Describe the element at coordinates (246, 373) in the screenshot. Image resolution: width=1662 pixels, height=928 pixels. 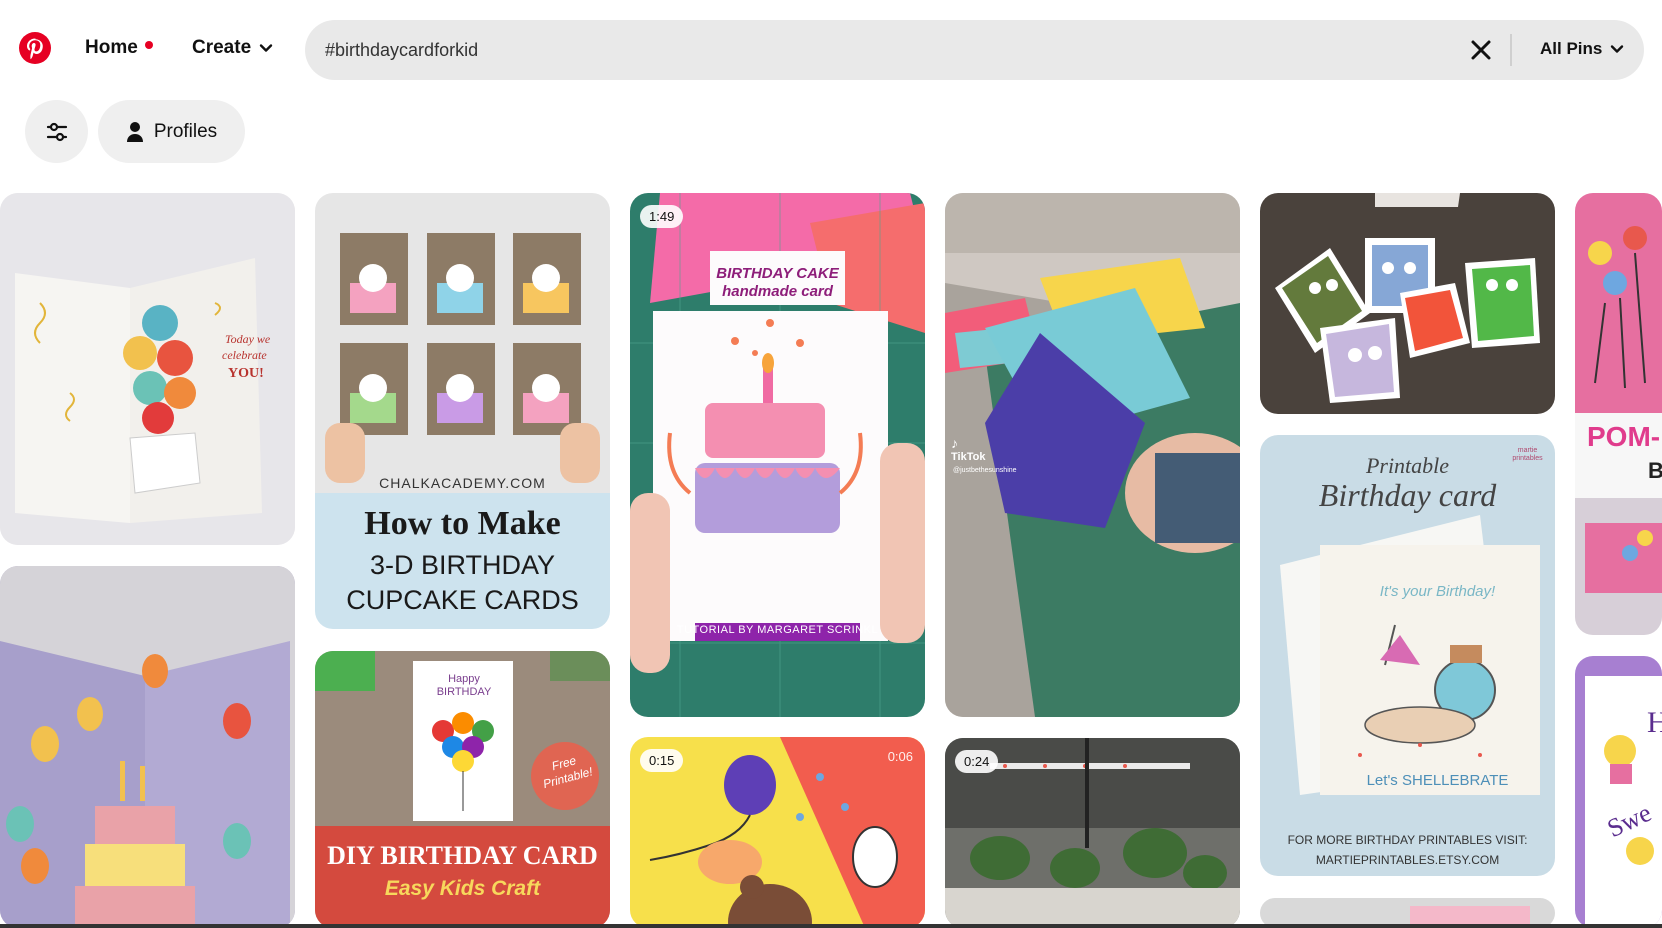
I see `svg-text: YOU!` at that location.